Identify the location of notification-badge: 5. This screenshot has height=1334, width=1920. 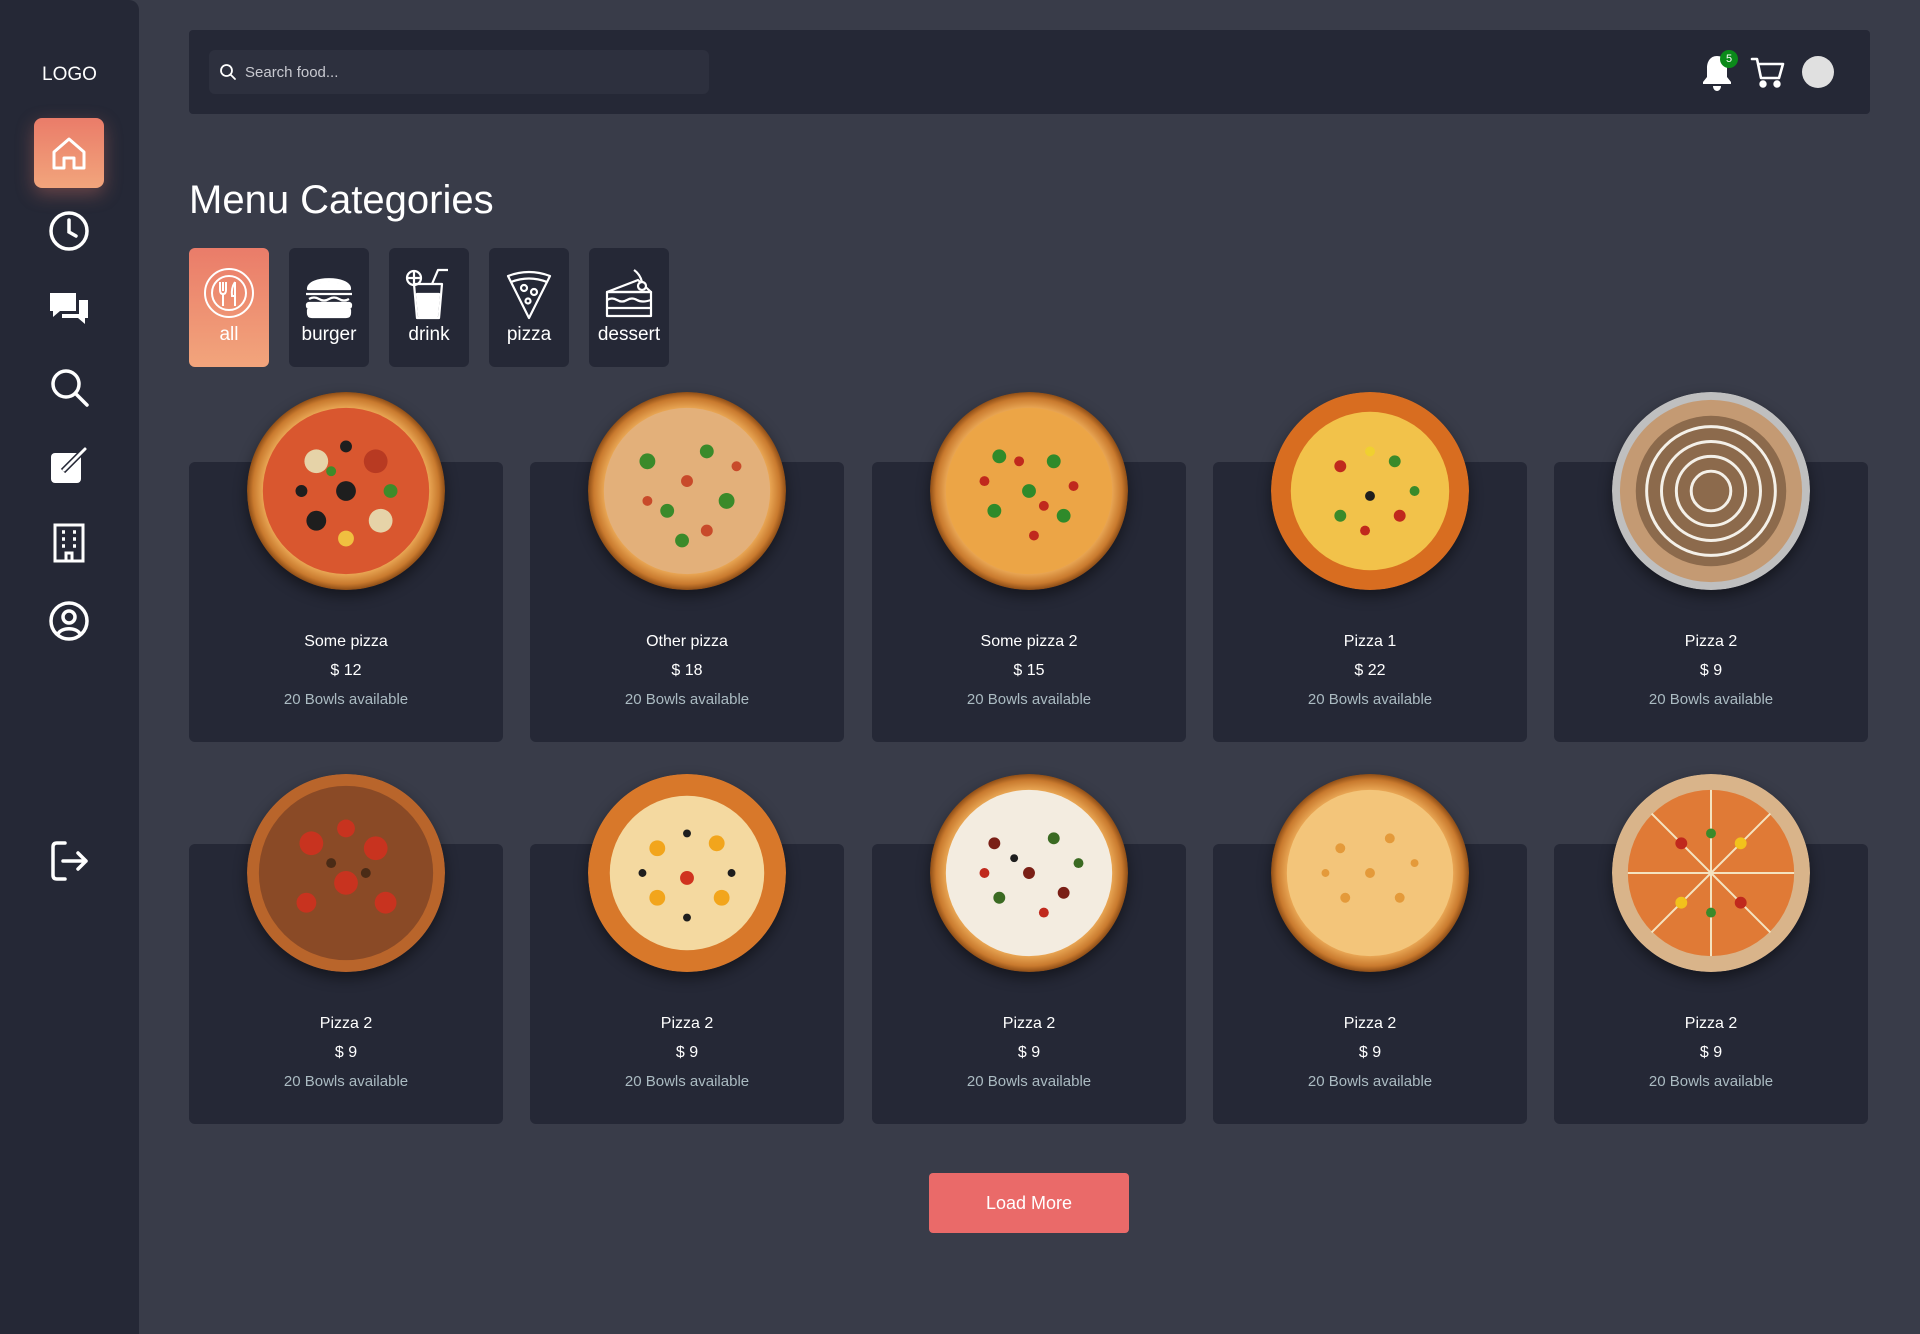
(1729, 59).